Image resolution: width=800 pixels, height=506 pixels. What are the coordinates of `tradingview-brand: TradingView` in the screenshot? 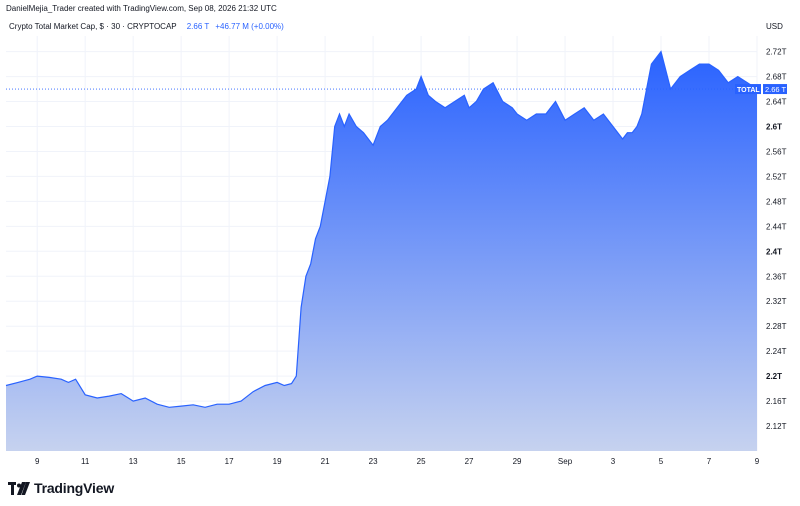 It's located at (61, 488).